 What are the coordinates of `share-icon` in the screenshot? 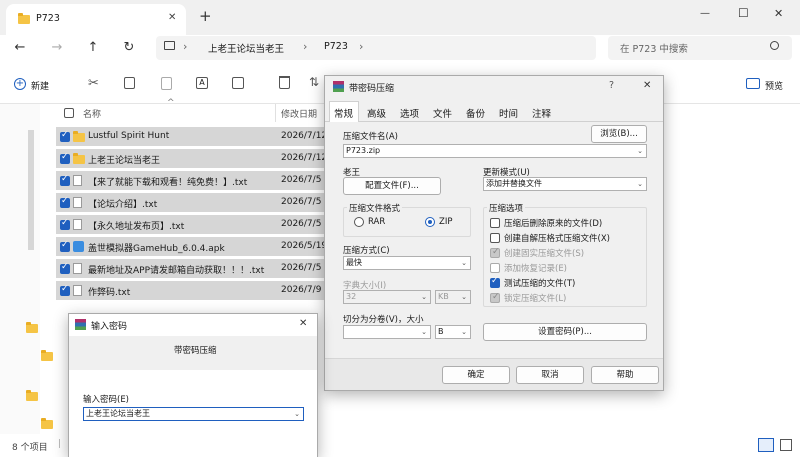 It's located at (238, 83).